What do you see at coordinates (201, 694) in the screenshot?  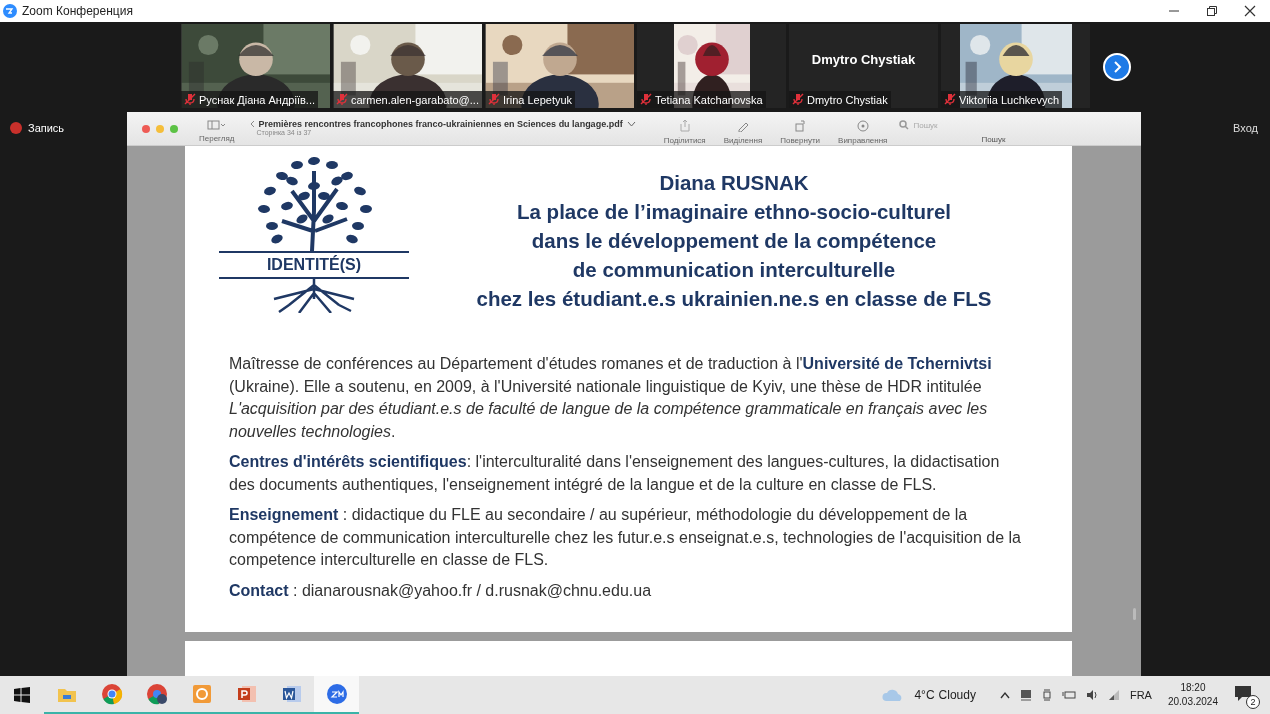 I see `presentation-app-icon` at bounding box center [201, 694].